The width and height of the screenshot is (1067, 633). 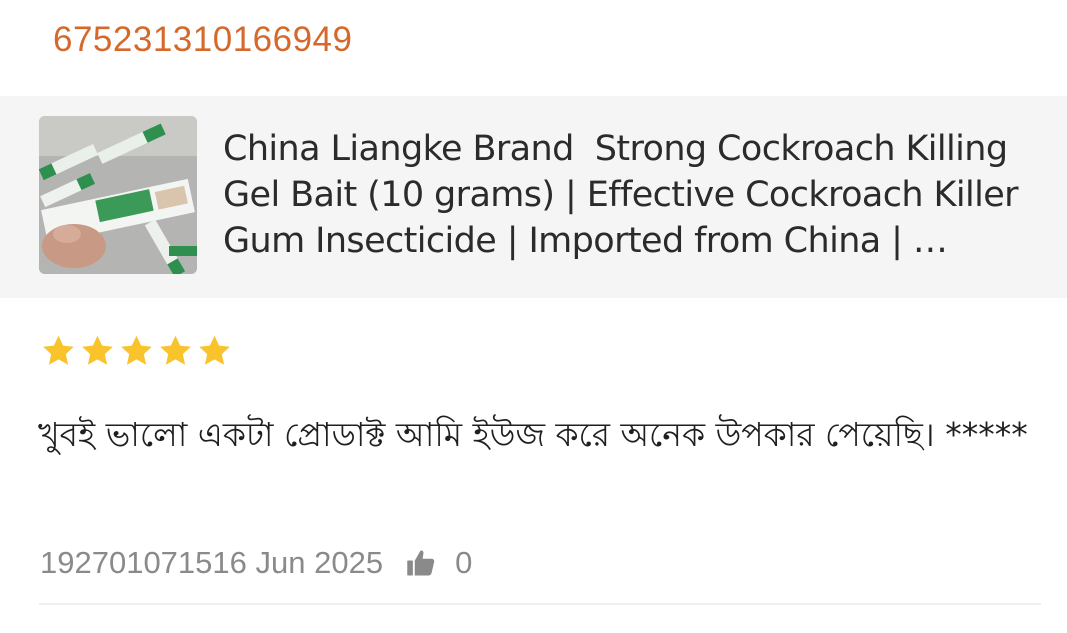 I want to click on like-button, so click(x=421, y=563).